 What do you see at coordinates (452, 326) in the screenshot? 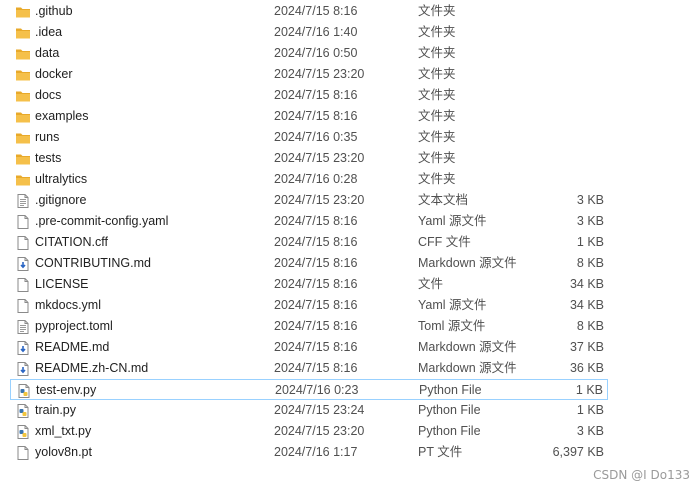
I see `file-type: Toml 源文件` at bounding box center [452, 326].